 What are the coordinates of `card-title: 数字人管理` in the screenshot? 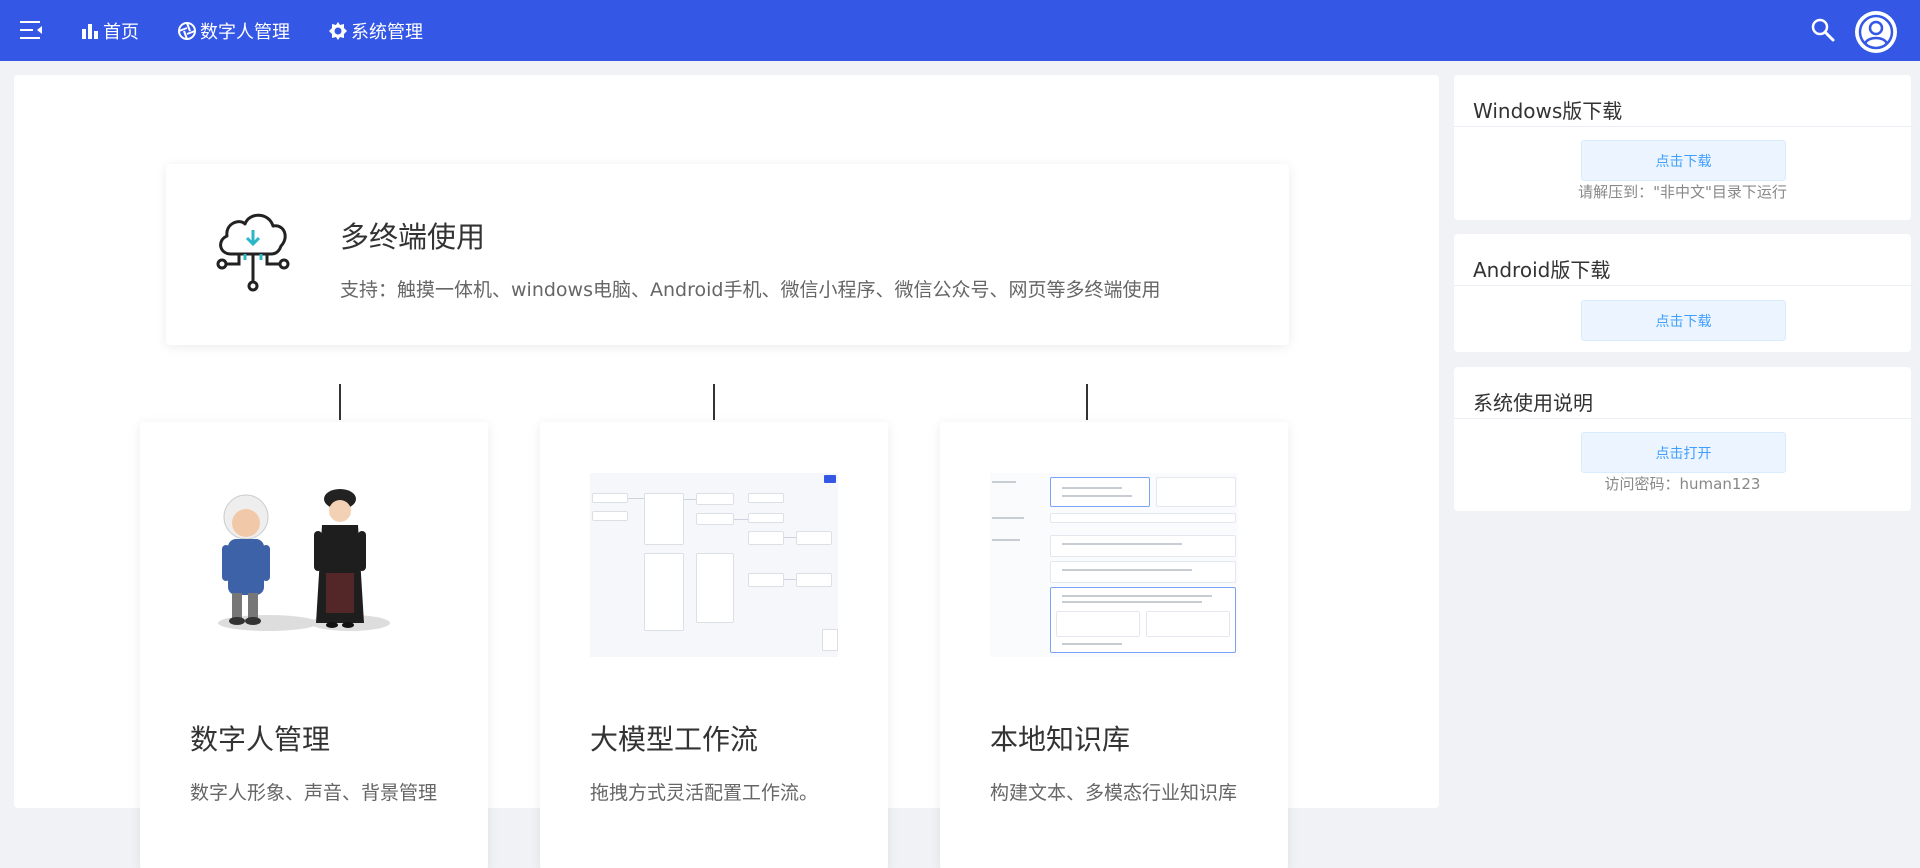 It's located at (260, 739).